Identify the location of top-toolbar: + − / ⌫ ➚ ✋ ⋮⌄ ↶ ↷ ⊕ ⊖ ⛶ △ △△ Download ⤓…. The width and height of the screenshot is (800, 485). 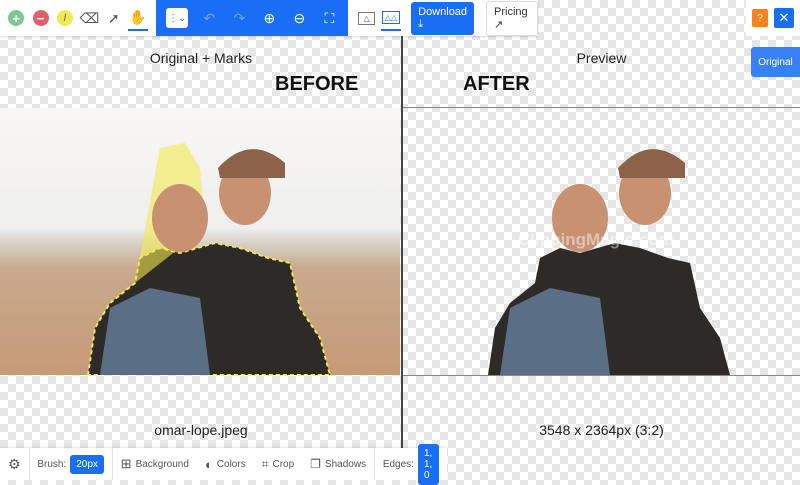
(269, 18).